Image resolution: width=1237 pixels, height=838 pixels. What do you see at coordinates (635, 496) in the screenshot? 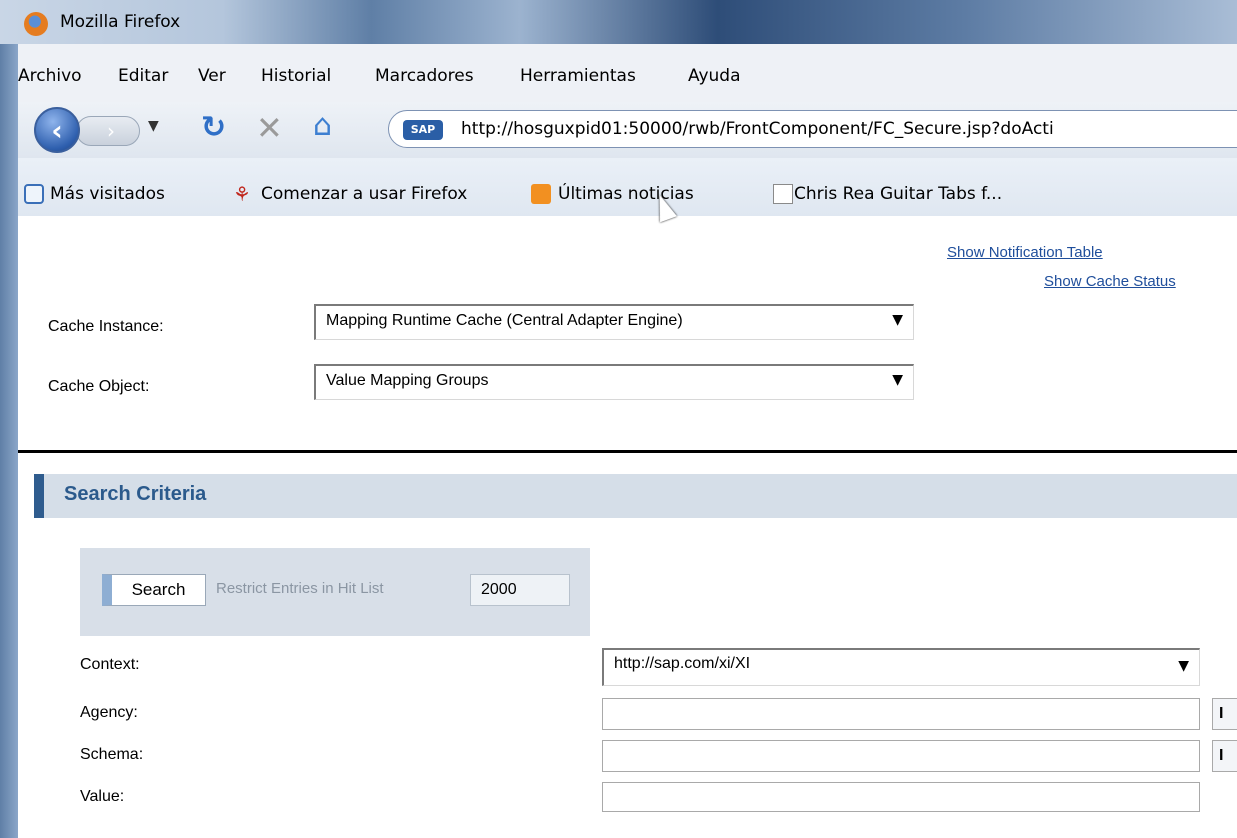
I see `search-criteria-header: Search Criteria` at bounding box center [635, 496].